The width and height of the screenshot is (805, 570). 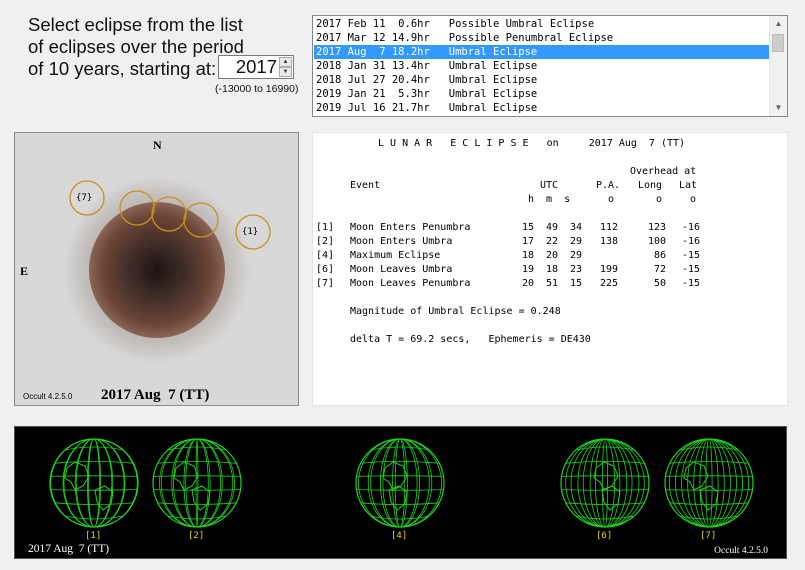 What do you see at coordinates (575, 227) in the screenshot?
I see `event-s-cell: 34` at bounding box center [575, 227].